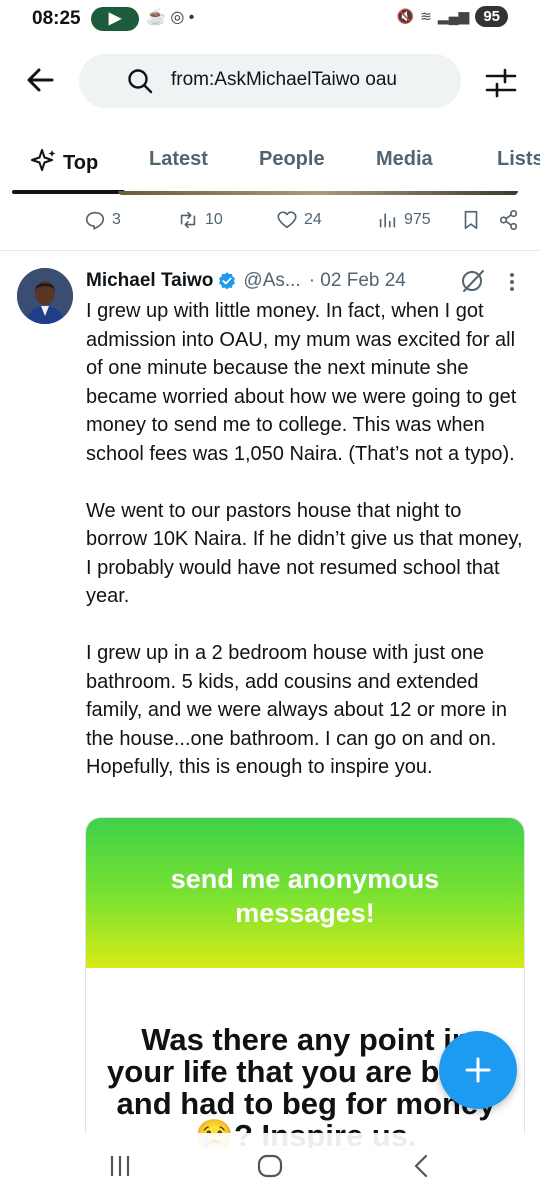 The height and width of the screenshot is (1200, 540). Describe the element at coordinates (149, 281) in the screenshot. I see `author-name: Michael Taiwo` at that location.